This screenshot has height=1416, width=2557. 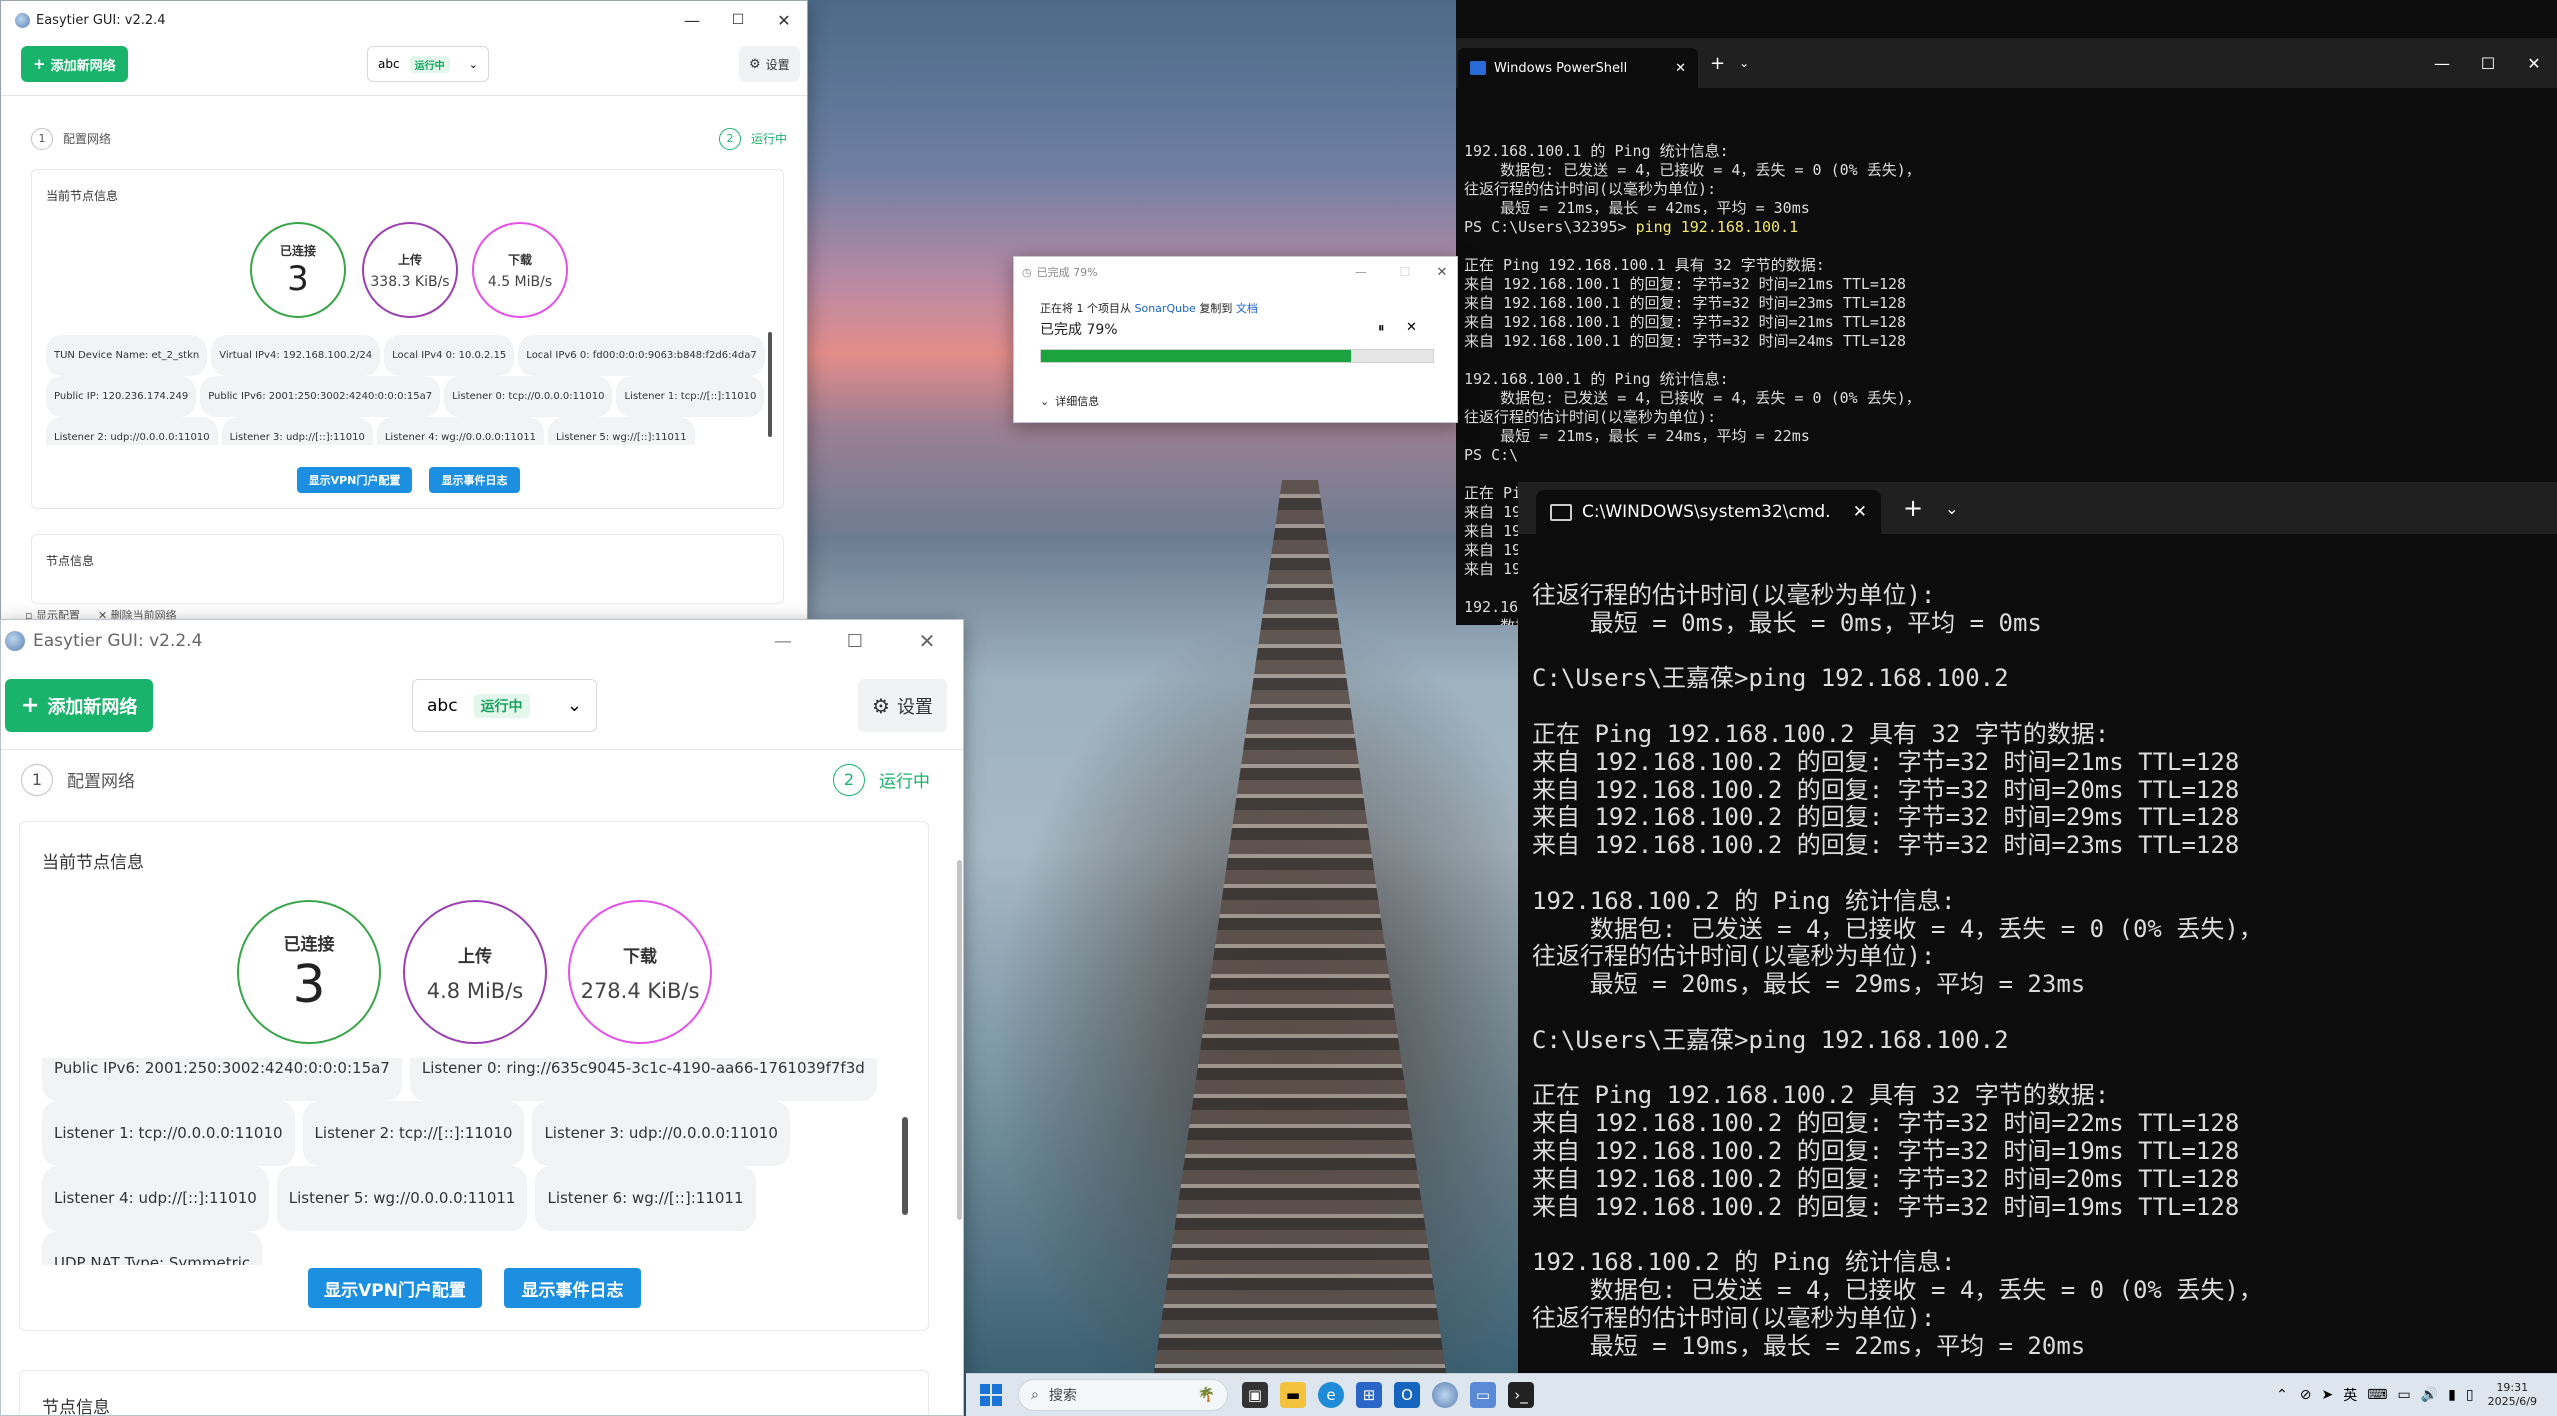 What do you see at coordinates (1255, 1395) in the screenshot?
I see `task-view-icon: ▣` at bounding box center [1255, 1395].